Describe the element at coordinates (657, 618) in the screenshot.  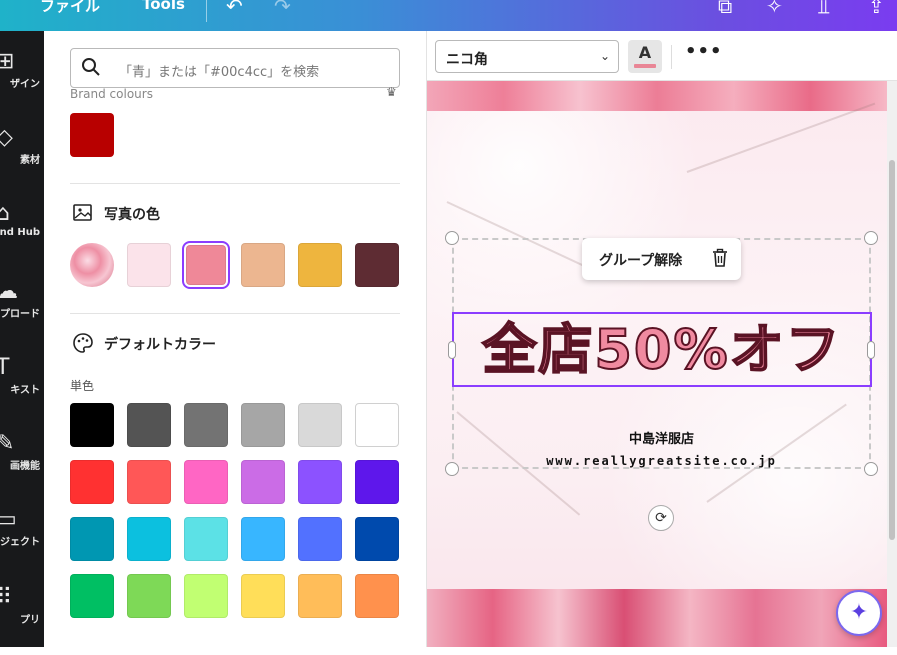
I see `blossom-image-bottom` at that location.